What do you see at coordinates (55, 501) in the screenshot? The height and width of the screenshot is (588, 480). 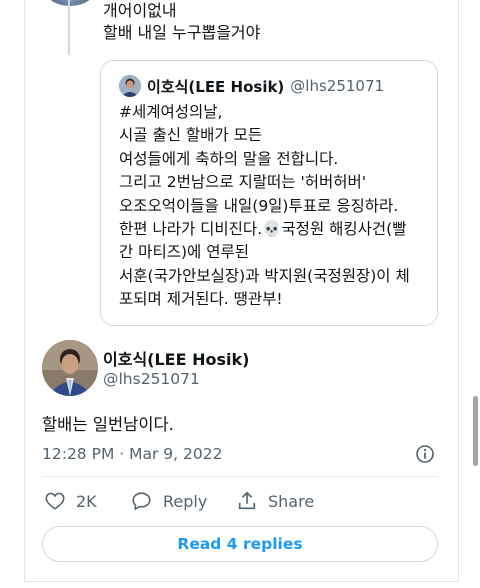 I see `heart-icon` at bounding box center [55, 501].